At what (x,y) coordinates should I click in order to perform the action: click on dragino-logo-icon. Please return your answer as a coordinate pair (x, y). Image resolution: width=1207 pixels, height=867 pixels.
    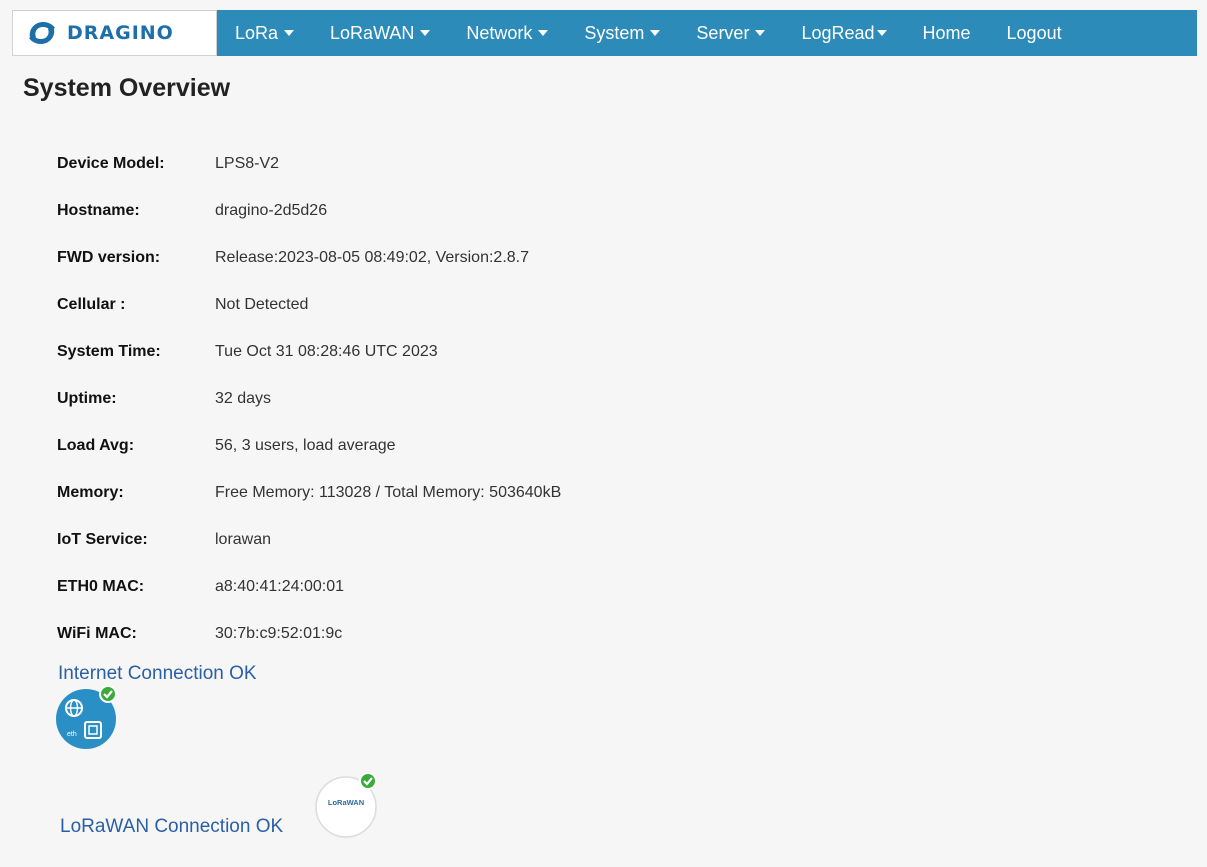
    Looking at the image, I should click on (42, 33).